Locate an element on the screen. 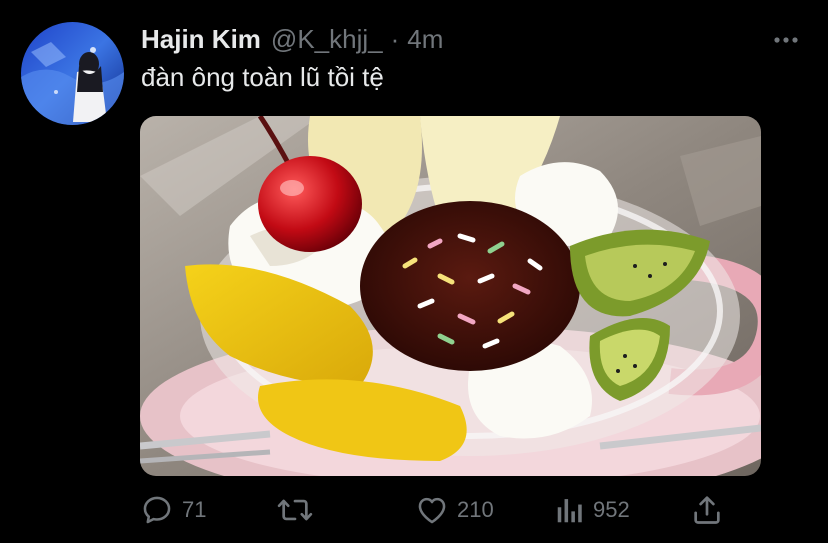  more-horizontal-icon is located at coordinates (786, 40).